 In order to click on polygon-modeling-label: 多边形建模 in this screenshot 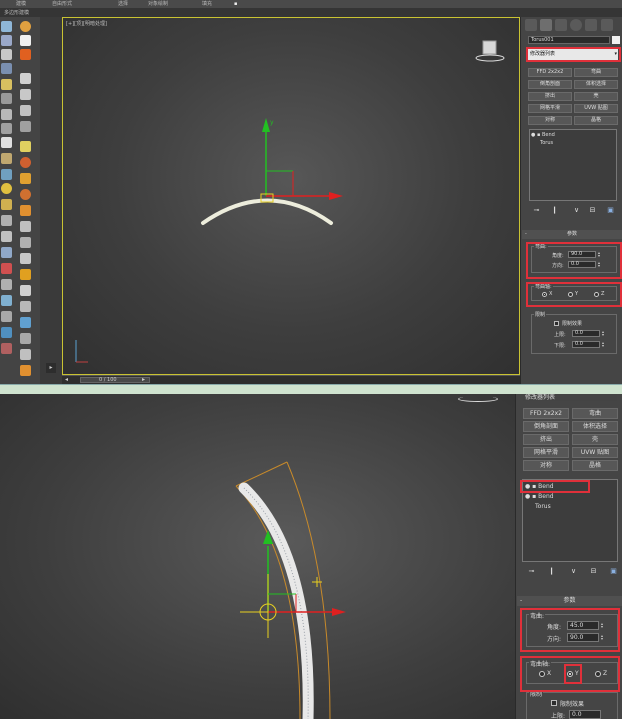, I will do `click(16, 12)`.